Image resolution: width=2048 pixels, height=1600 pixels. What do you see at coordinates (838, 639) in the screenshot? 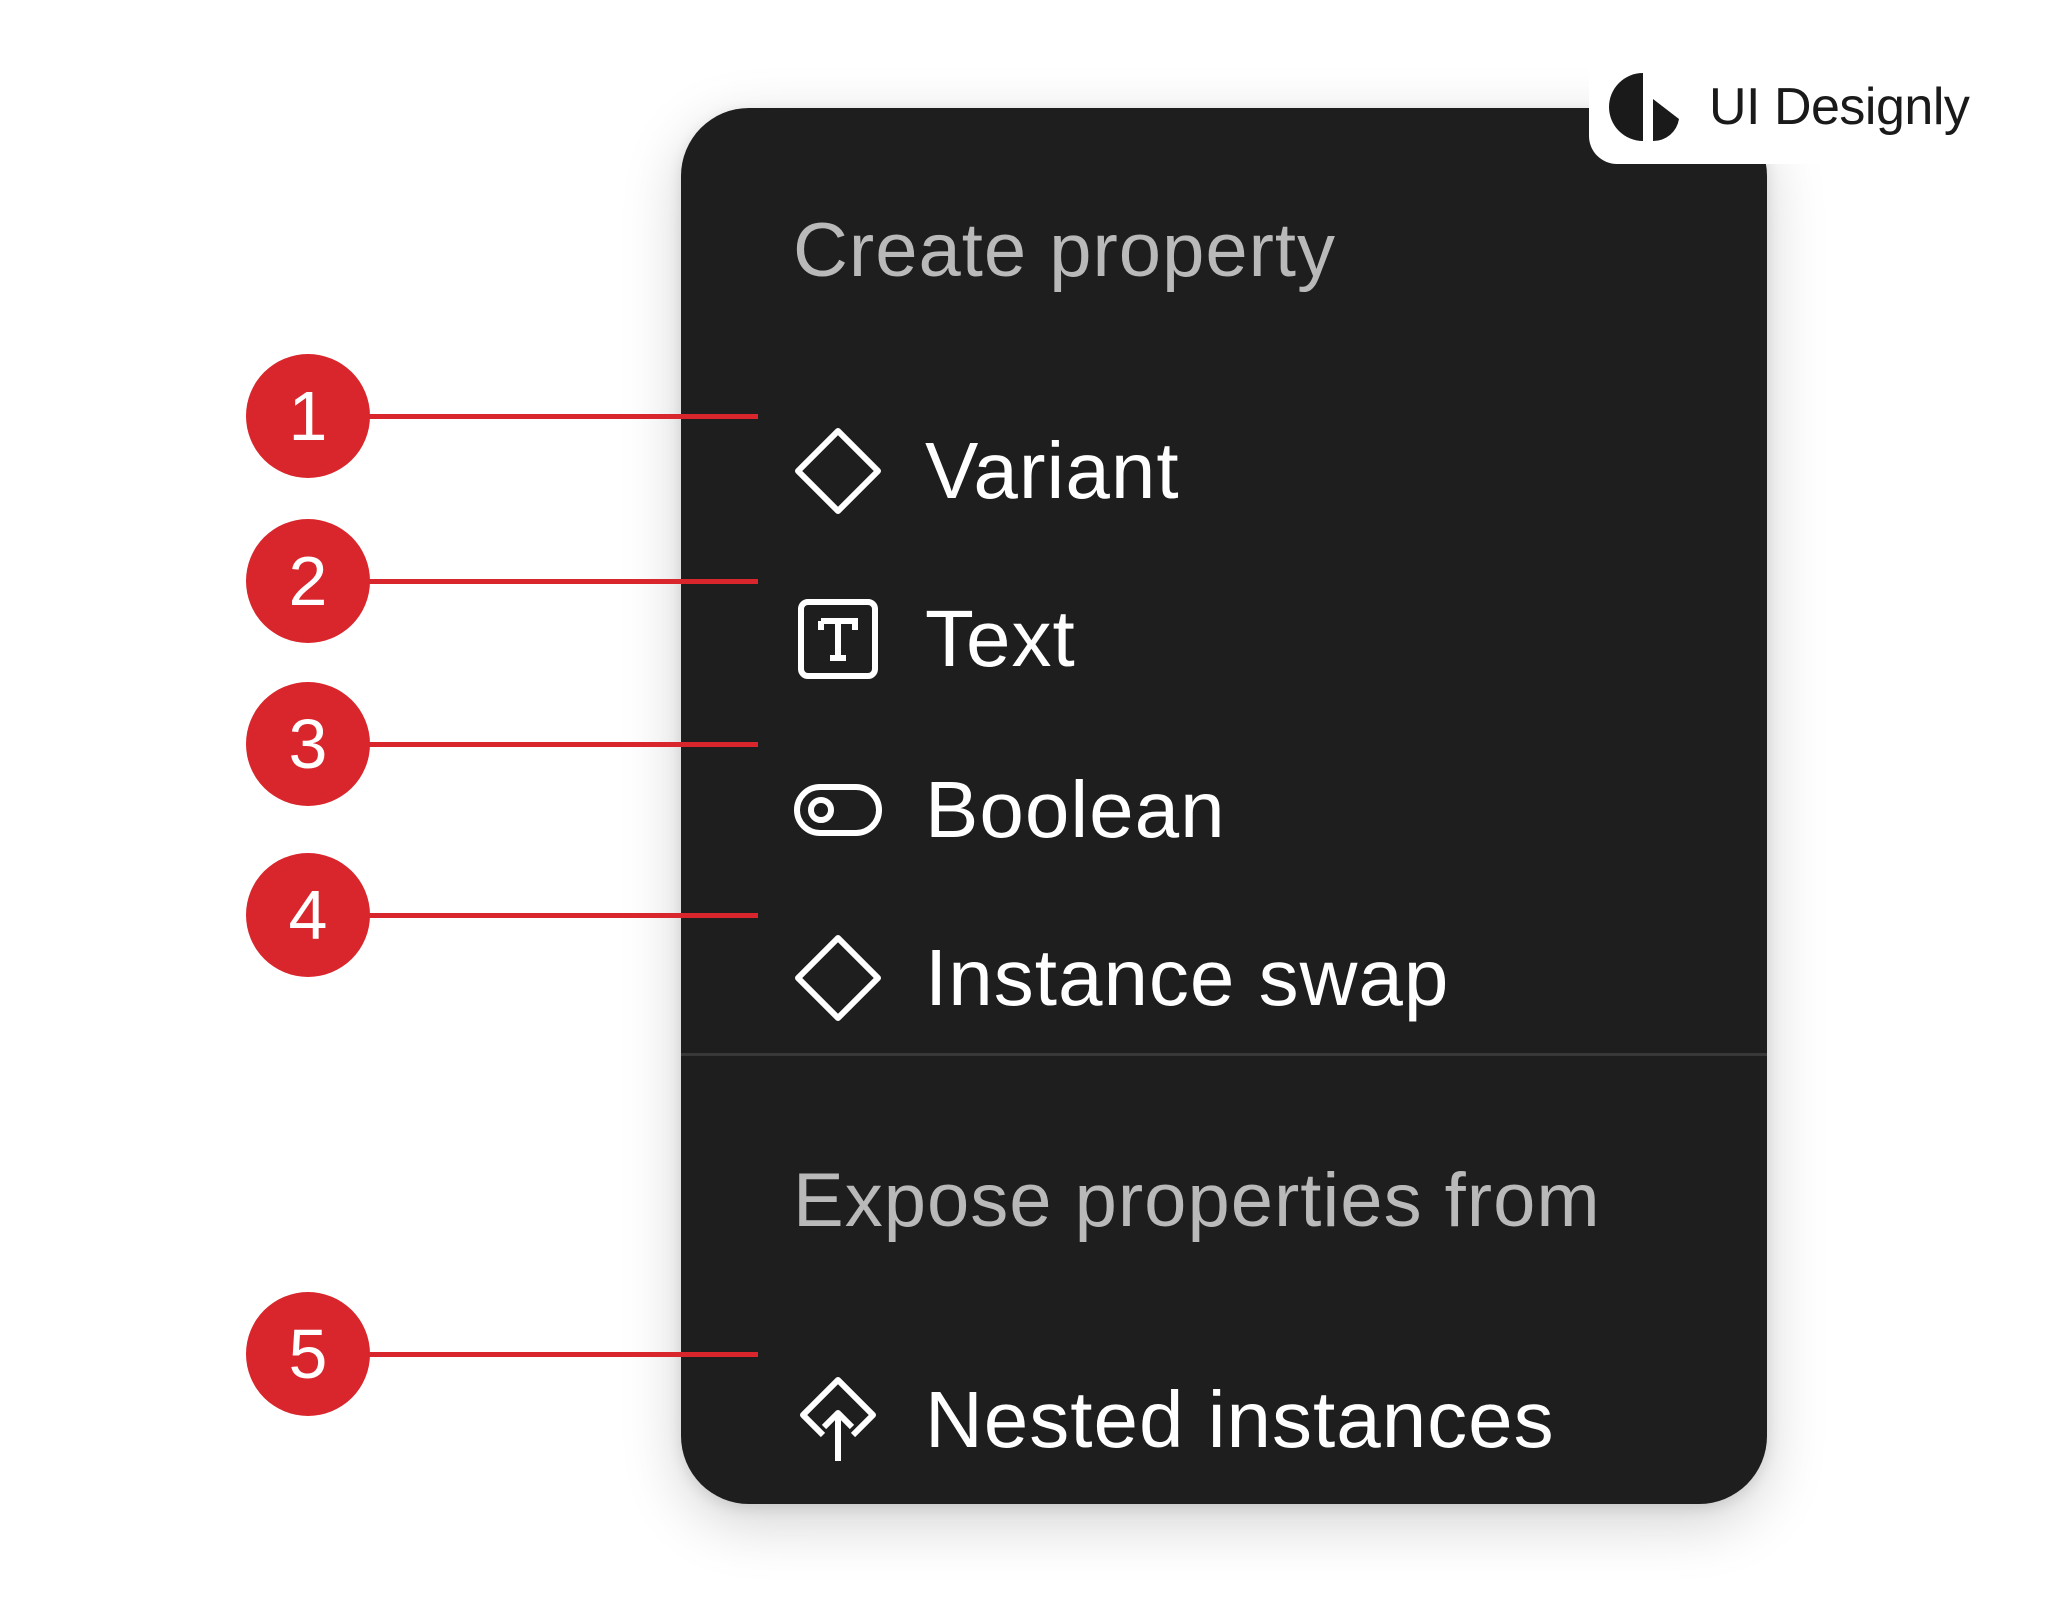
I see `text-box-icon` at bounding box center [838, 639].